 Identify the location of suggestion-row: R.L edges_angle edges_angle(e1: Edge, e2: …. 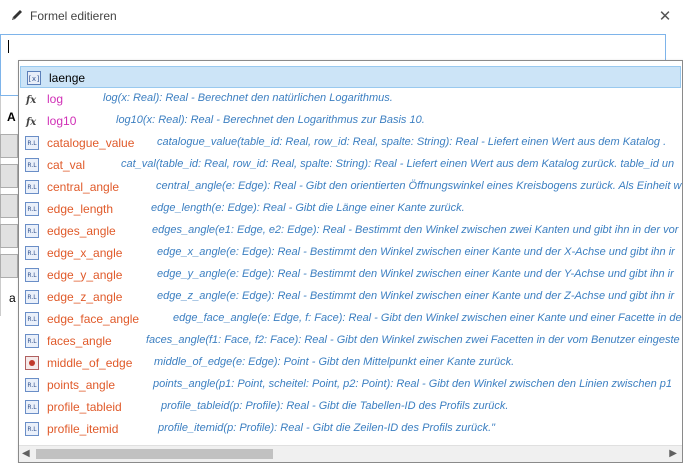
(350, 231).